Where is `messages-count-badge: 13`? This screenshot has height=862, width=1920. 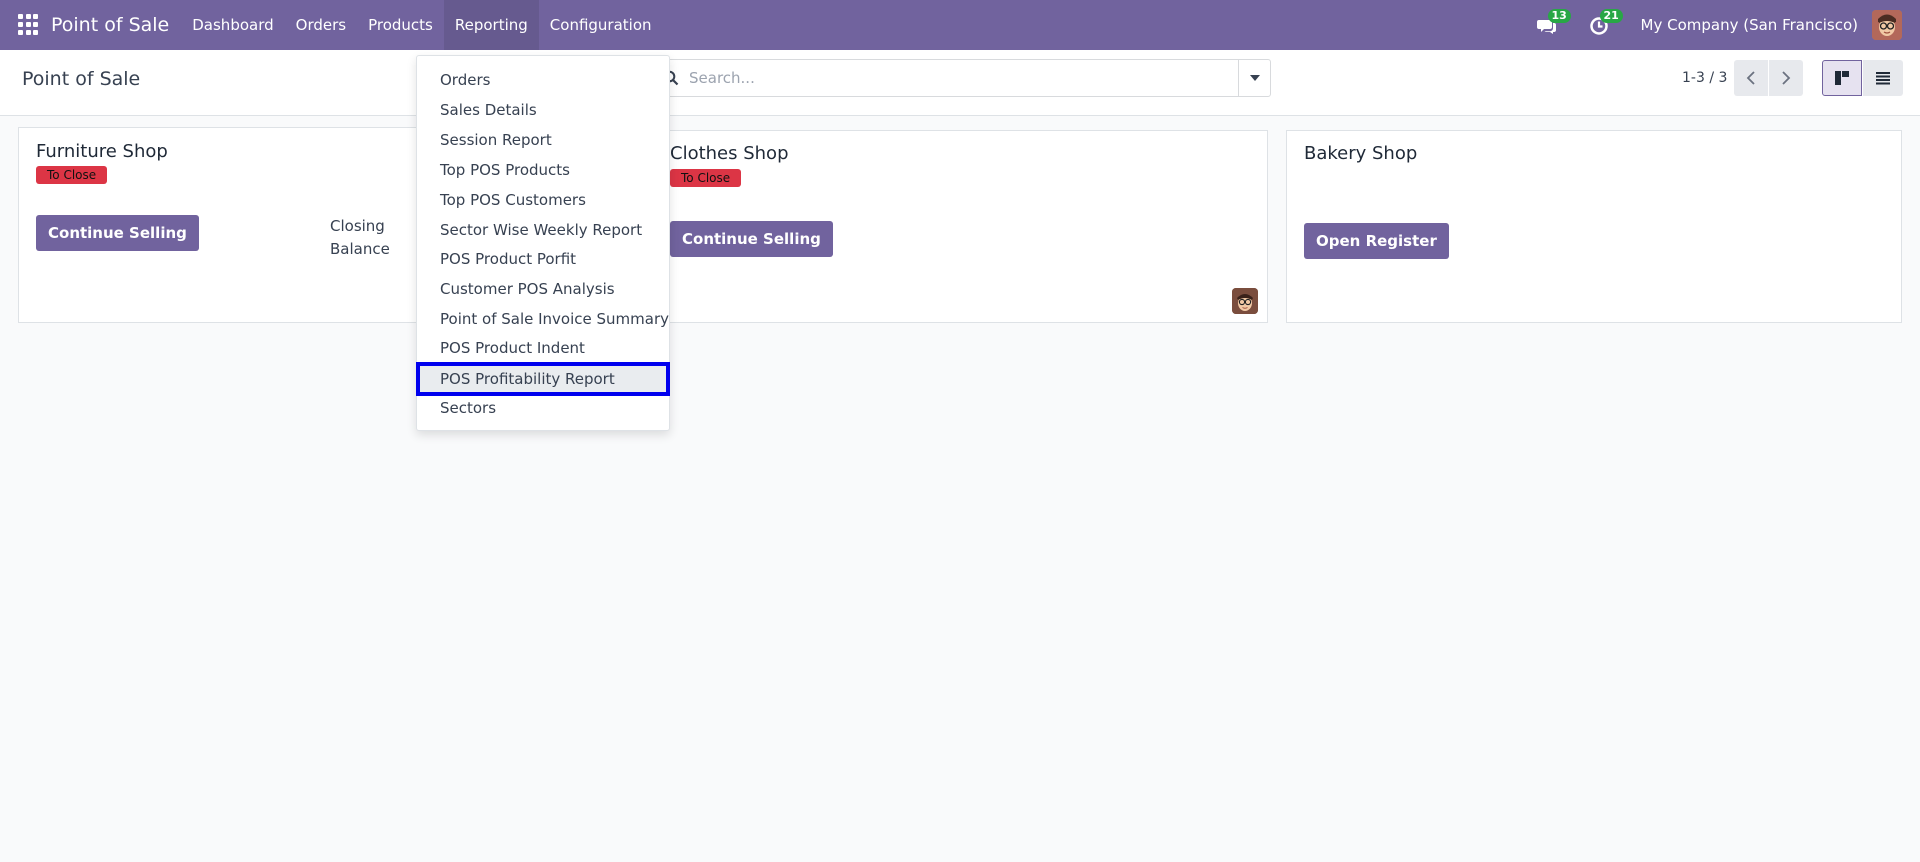 messages-count-badge: 13 is located at coordinates (1559, 16).